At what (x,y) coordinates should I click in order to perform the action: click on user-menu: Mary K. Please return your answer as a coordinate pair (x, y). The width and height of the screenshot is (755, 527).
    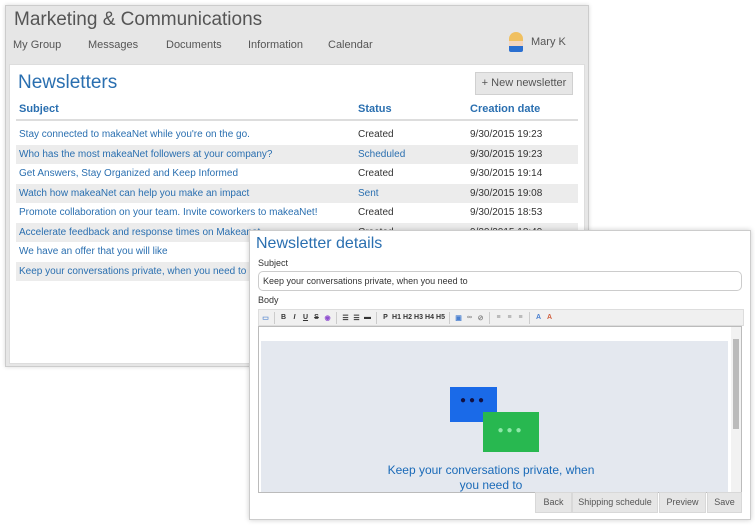
    Looking at the image, I should click on (537, 42).